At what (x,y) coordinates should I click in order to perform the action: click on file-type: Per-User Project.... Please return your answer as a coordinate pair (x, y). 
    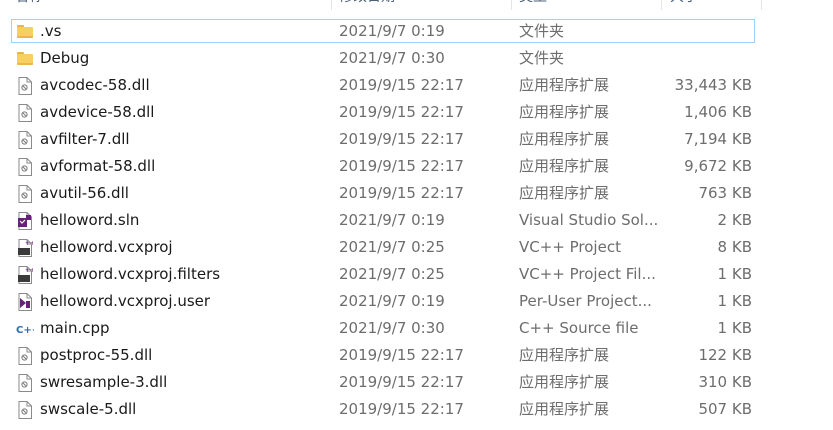
    Looking at the image, I should click on (585, 301).